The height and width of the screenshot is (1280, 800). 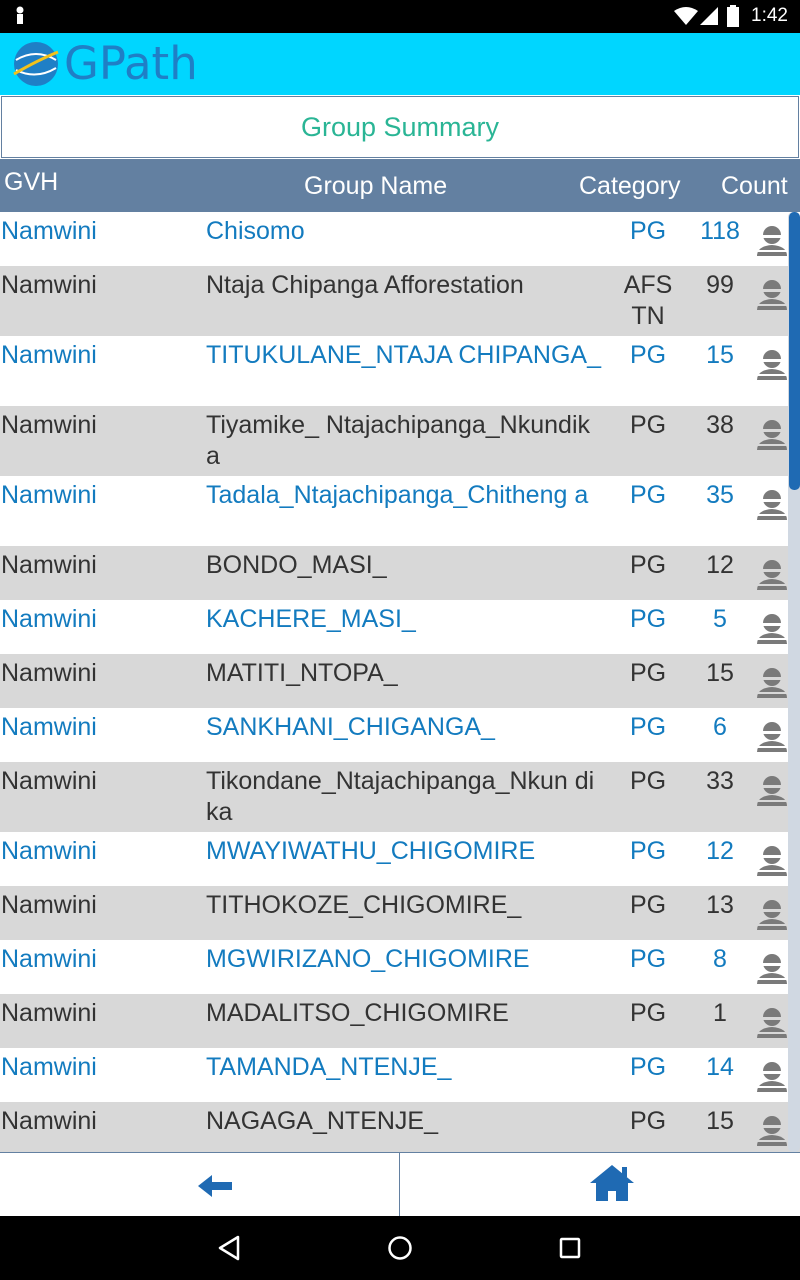 I want to click on cell-group-name: Tikondane_Ntajachipanga_Nkun dika, so click(x=400, y=796).